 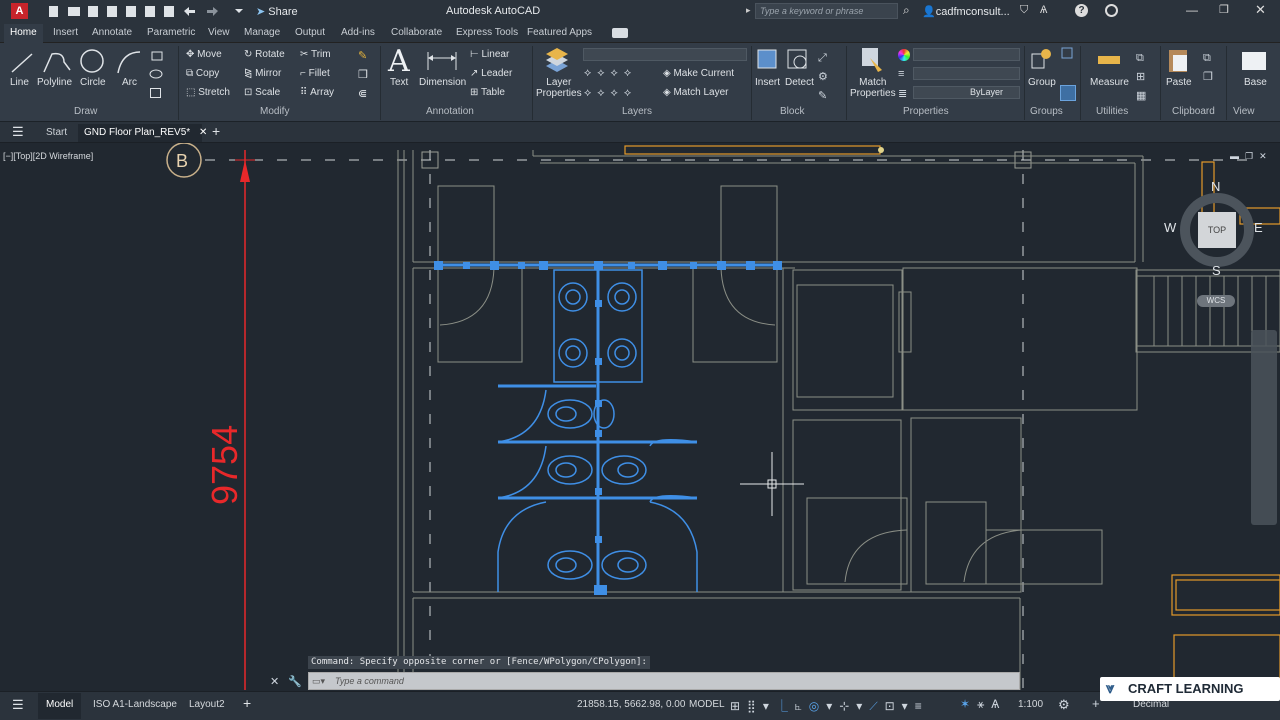 I want to click on compass-n: N, so click(x=1215, y=186).